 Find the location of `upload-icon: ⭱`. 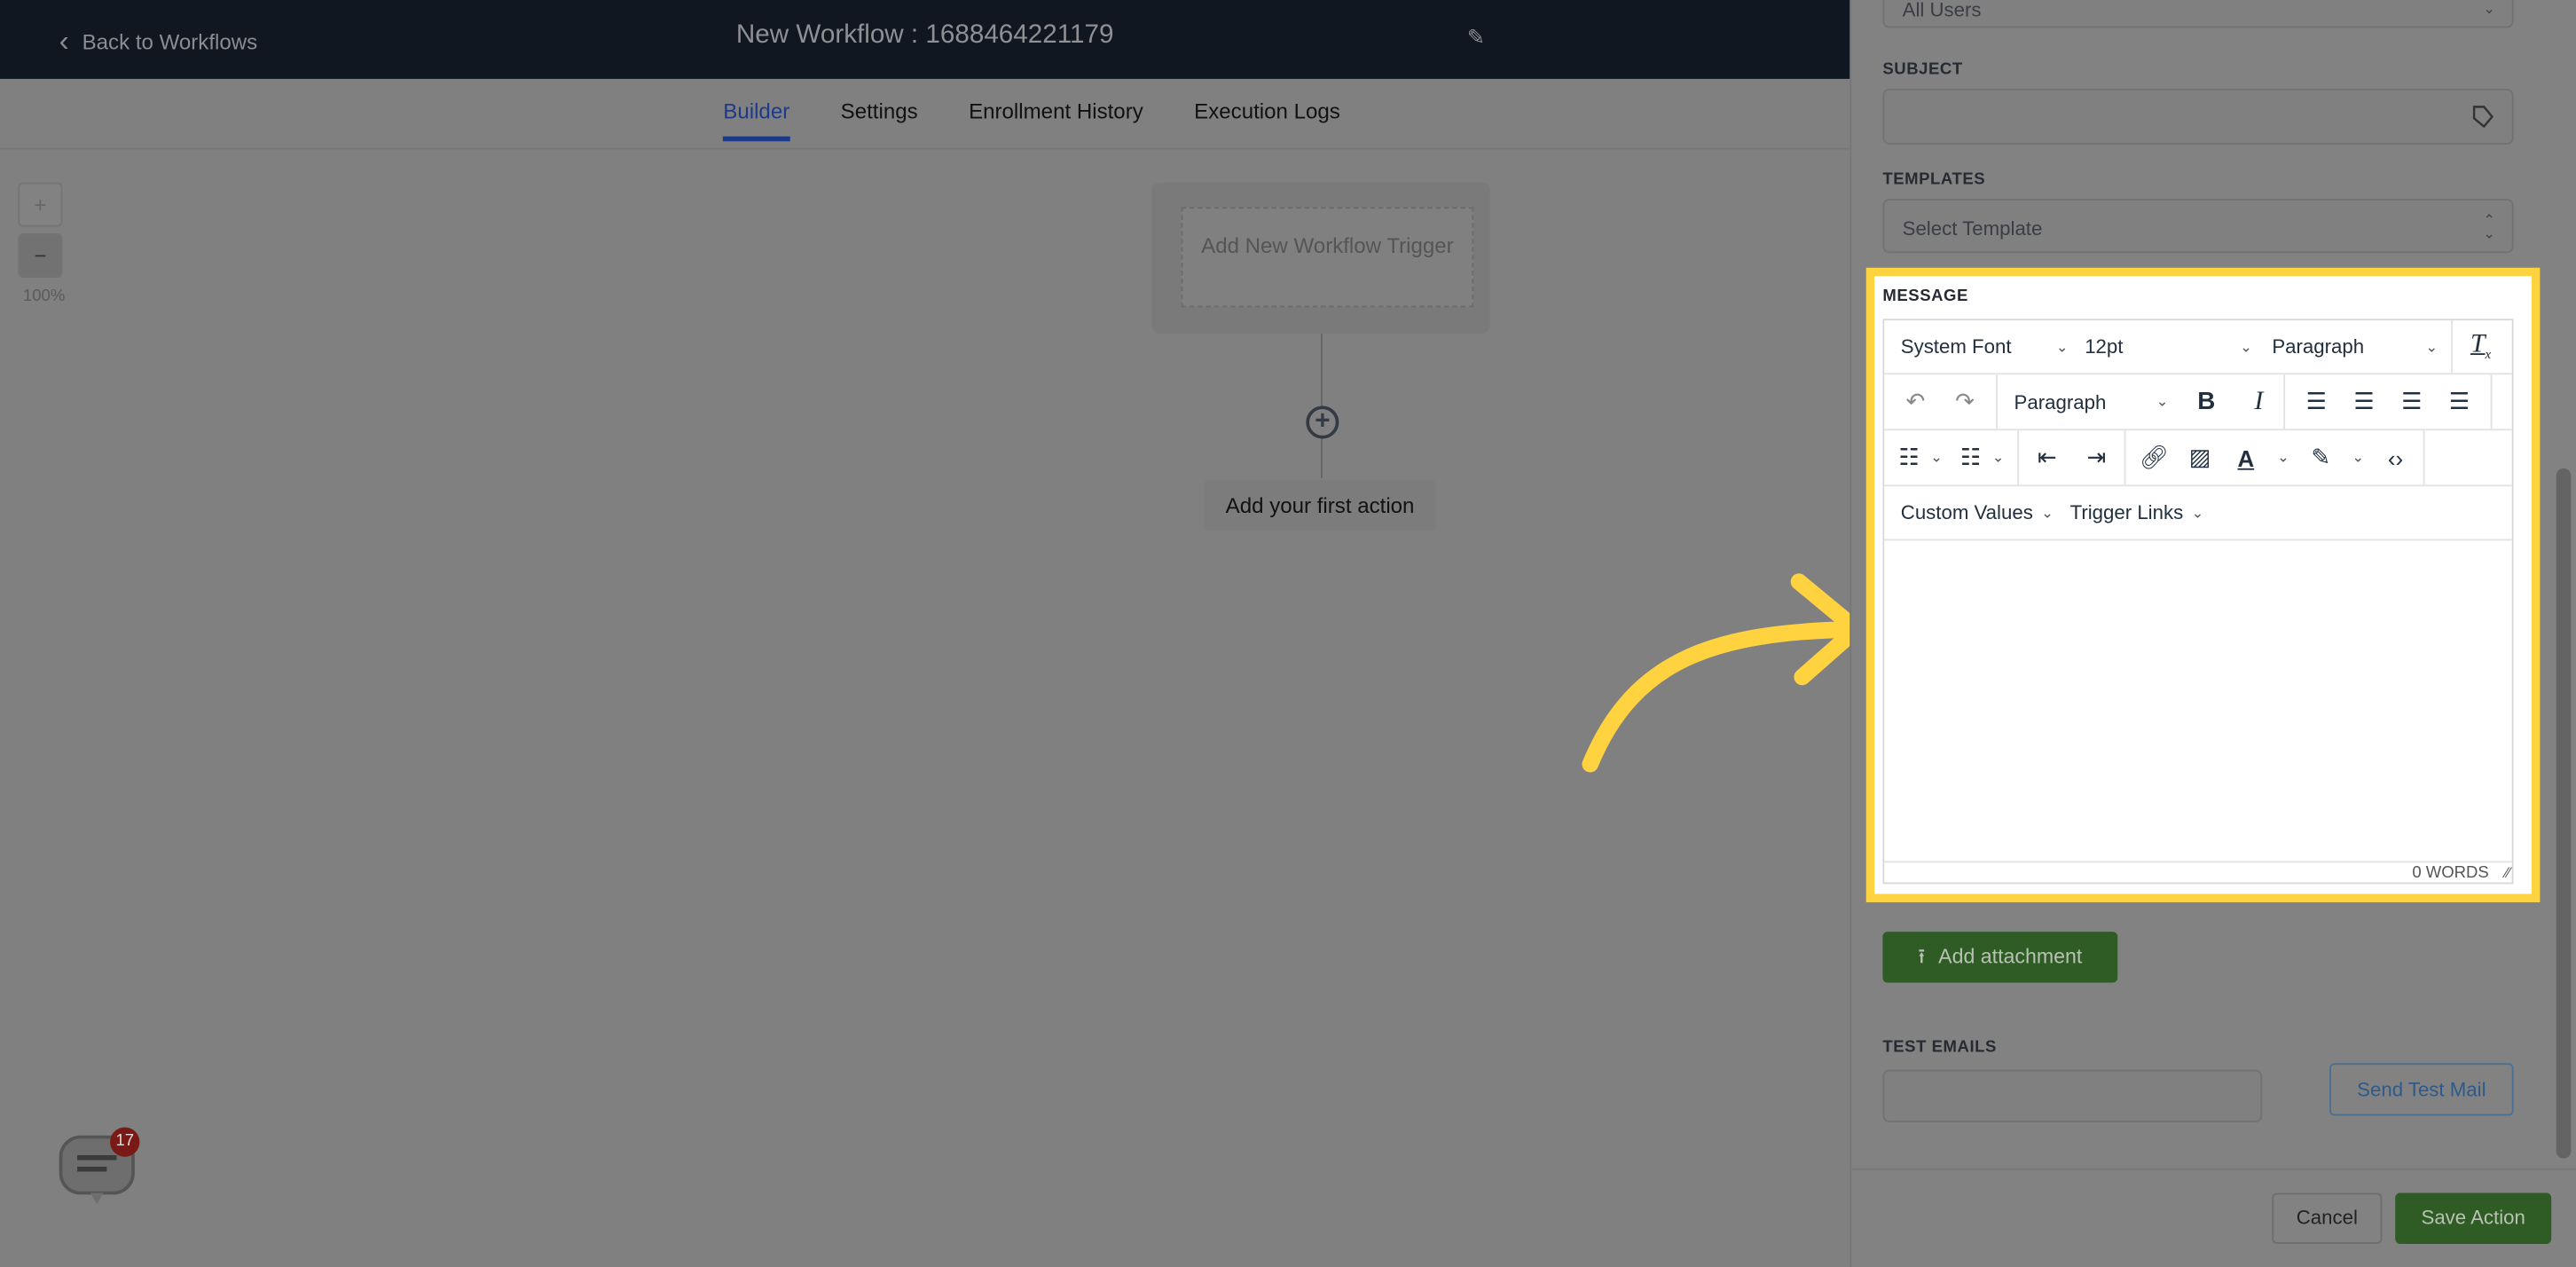

upload-icon: ⭱ is located at coordinates (1922, 956).